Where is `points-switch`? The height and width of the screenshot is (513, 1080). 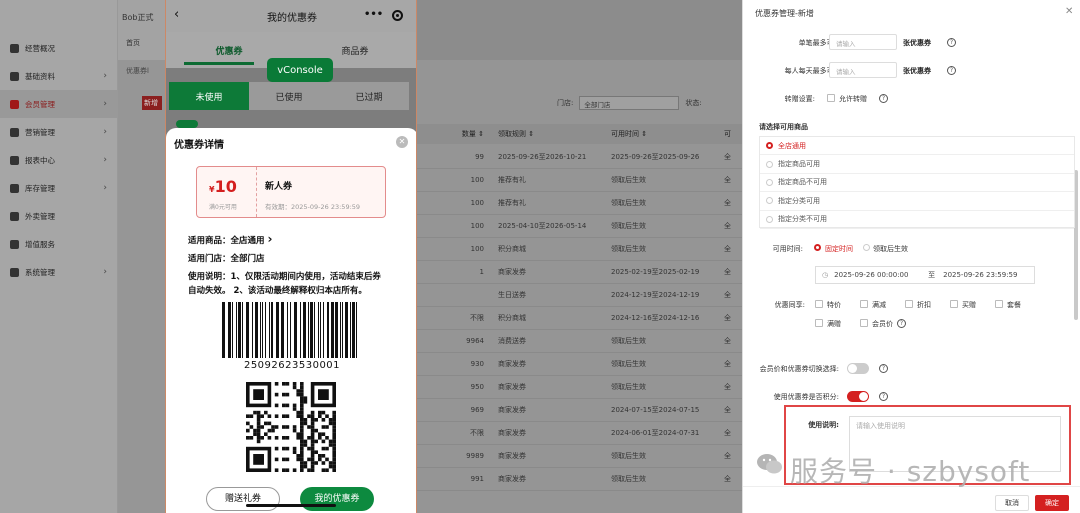 points-switch is located at coordinates (858, 396).